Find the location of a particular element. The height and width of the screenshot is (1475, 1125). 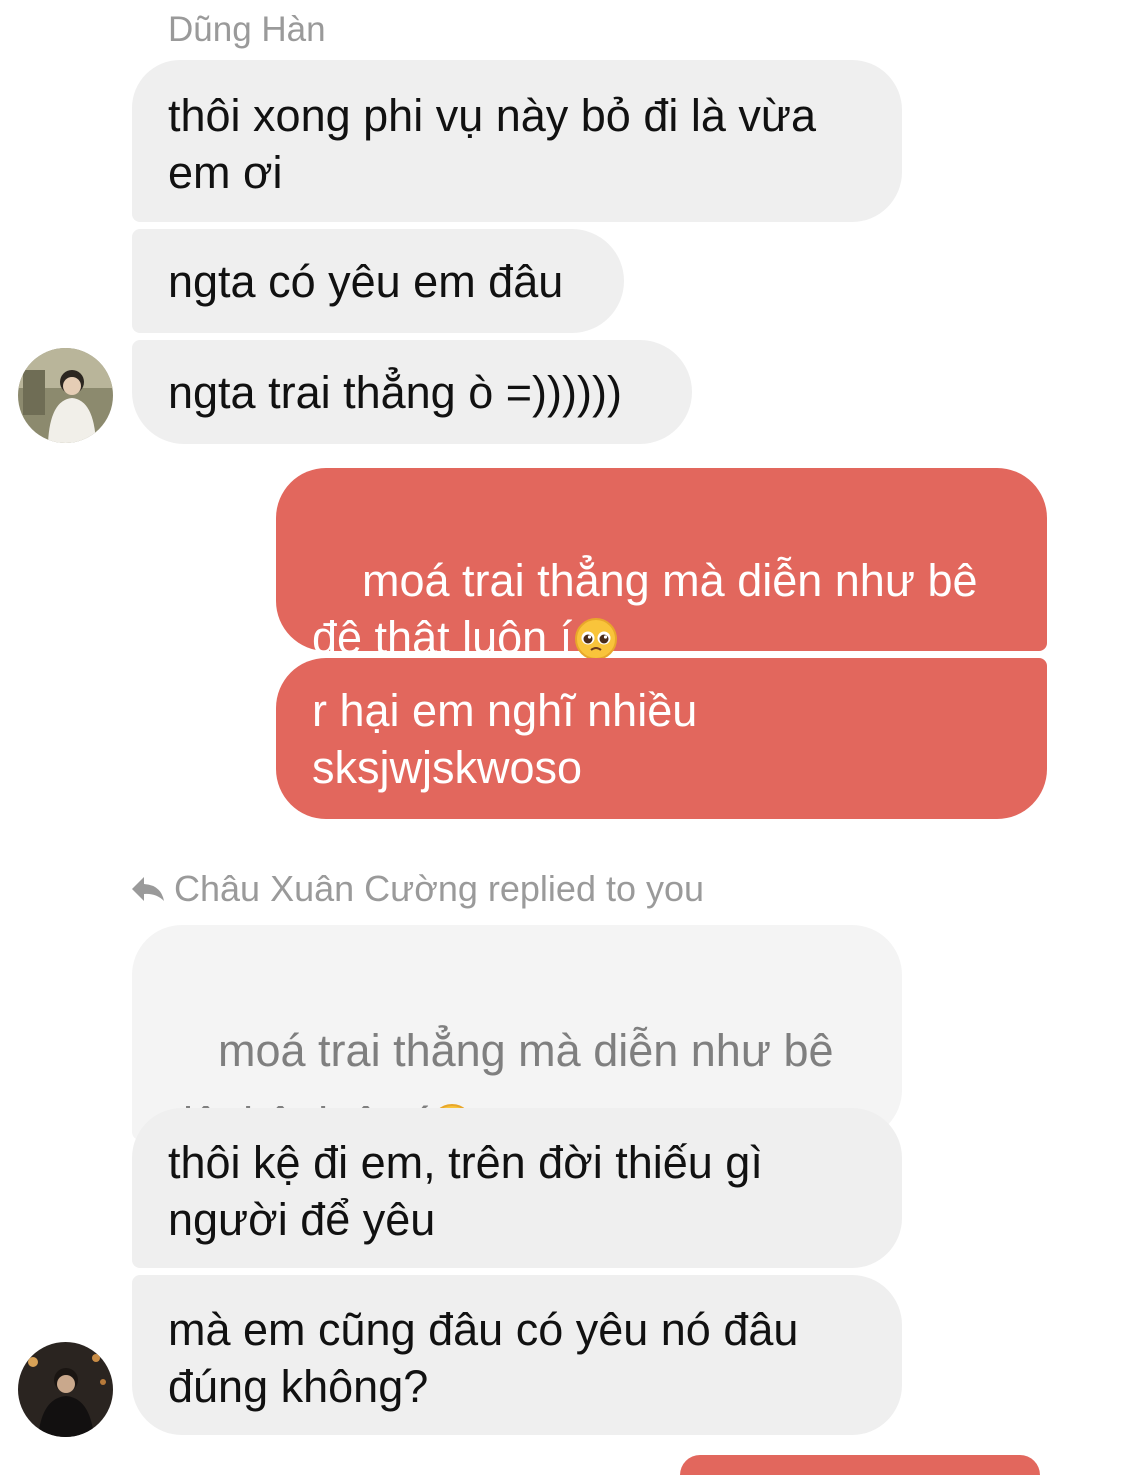

outgoing-message-partial is located at coordinates (860, 1465).